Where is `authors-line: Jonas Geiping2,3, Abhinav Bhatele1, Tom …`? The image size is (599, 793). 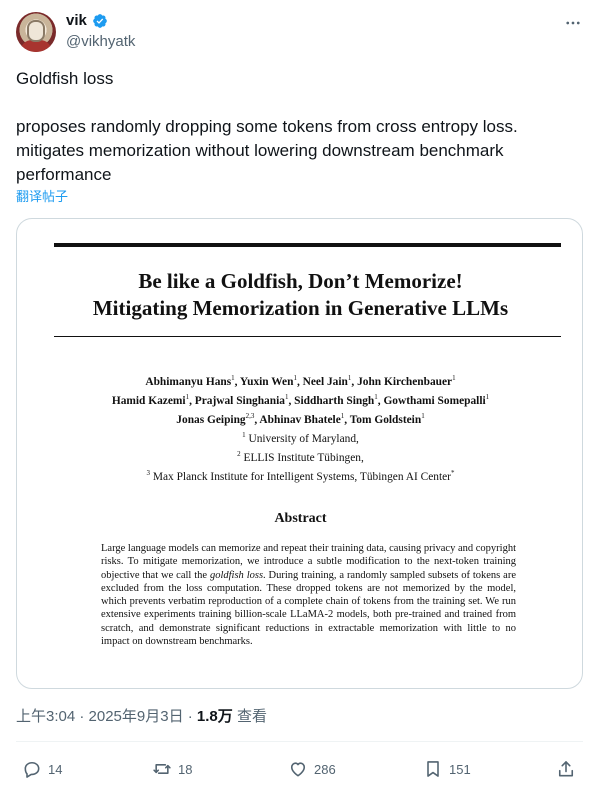 authors-line: Jonas Geiping2,3, Abhinav Bhatele1, Tom … is located at coordinates (300, 418).